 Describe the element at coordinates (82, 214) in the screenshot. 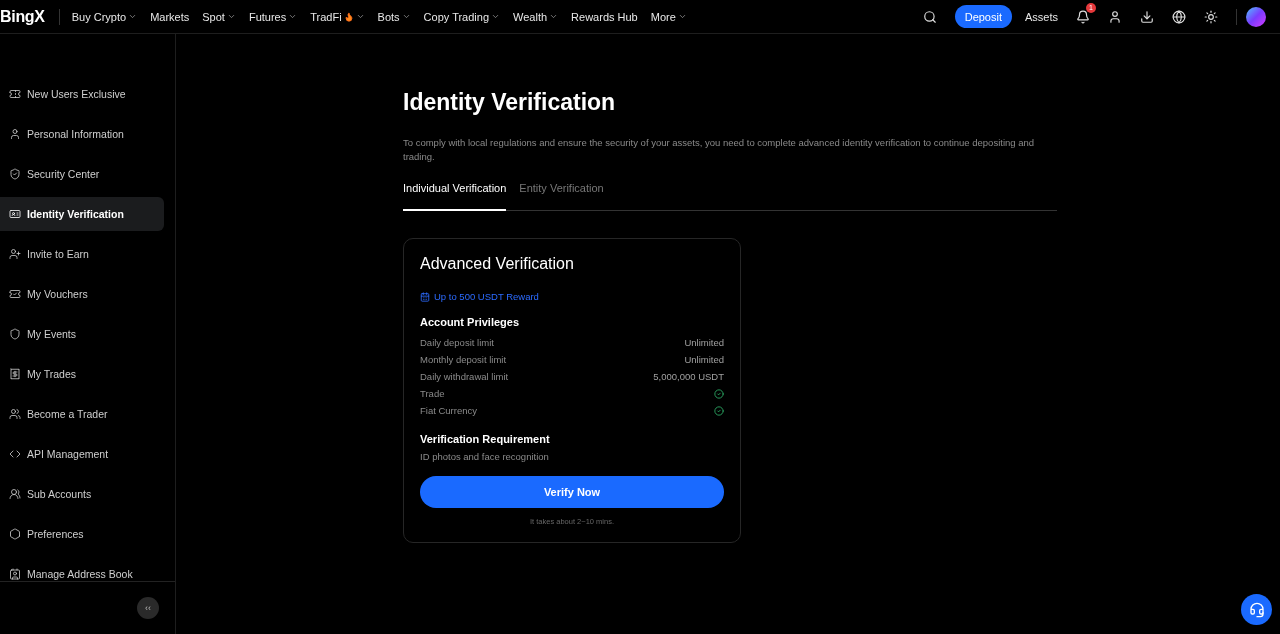

I see `sidebar-item: Identity Verification` at that location.